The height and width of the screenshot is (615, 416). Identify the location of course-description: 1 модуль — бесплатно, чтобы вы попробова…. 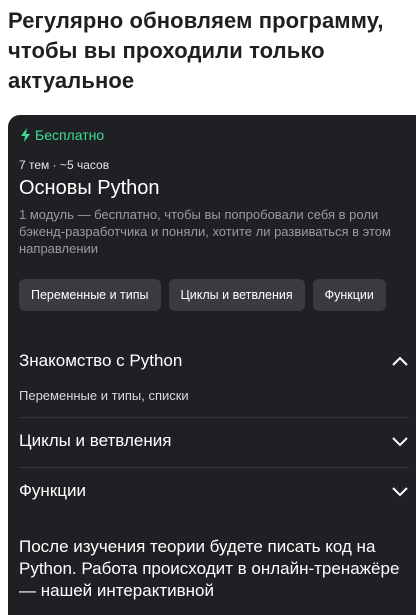
(205, 231).